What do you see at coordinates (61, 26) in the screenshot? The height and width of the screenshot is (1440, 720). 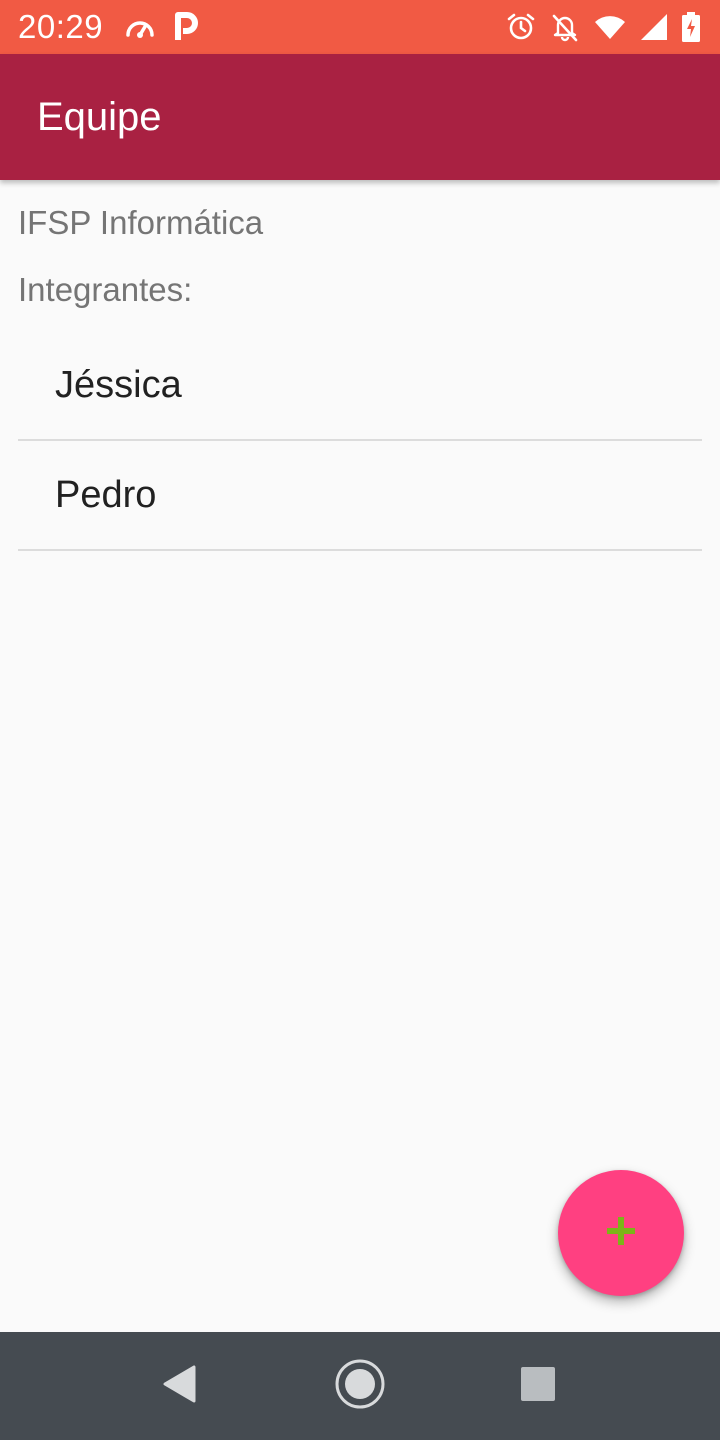 I see `status-time: 20:29` at bounding box center [61, 26].